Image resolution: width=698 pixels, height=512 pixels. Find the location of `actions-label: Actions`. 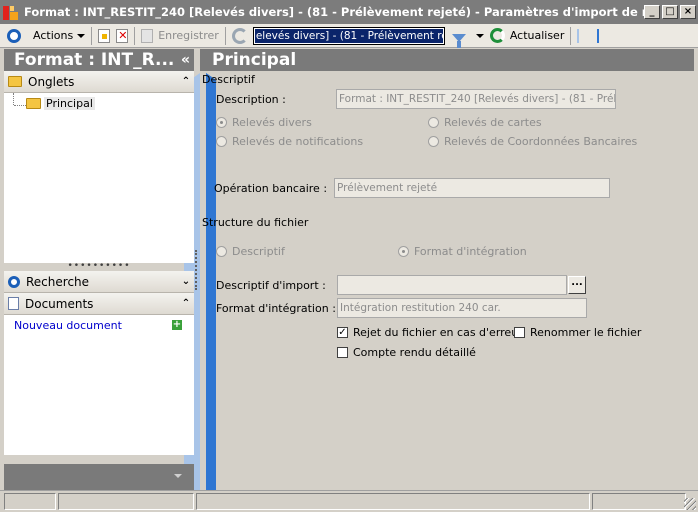

actions-label: Actions is located at coordinates (53, 35).